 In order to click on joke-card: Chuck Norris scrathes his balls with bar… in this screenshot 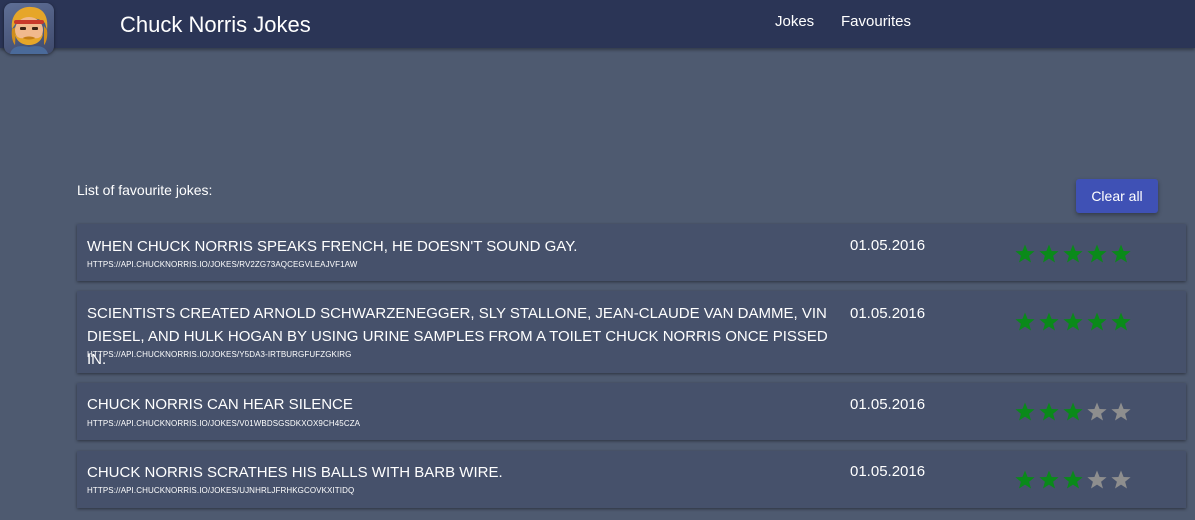, I will do `click(631, 479)`.